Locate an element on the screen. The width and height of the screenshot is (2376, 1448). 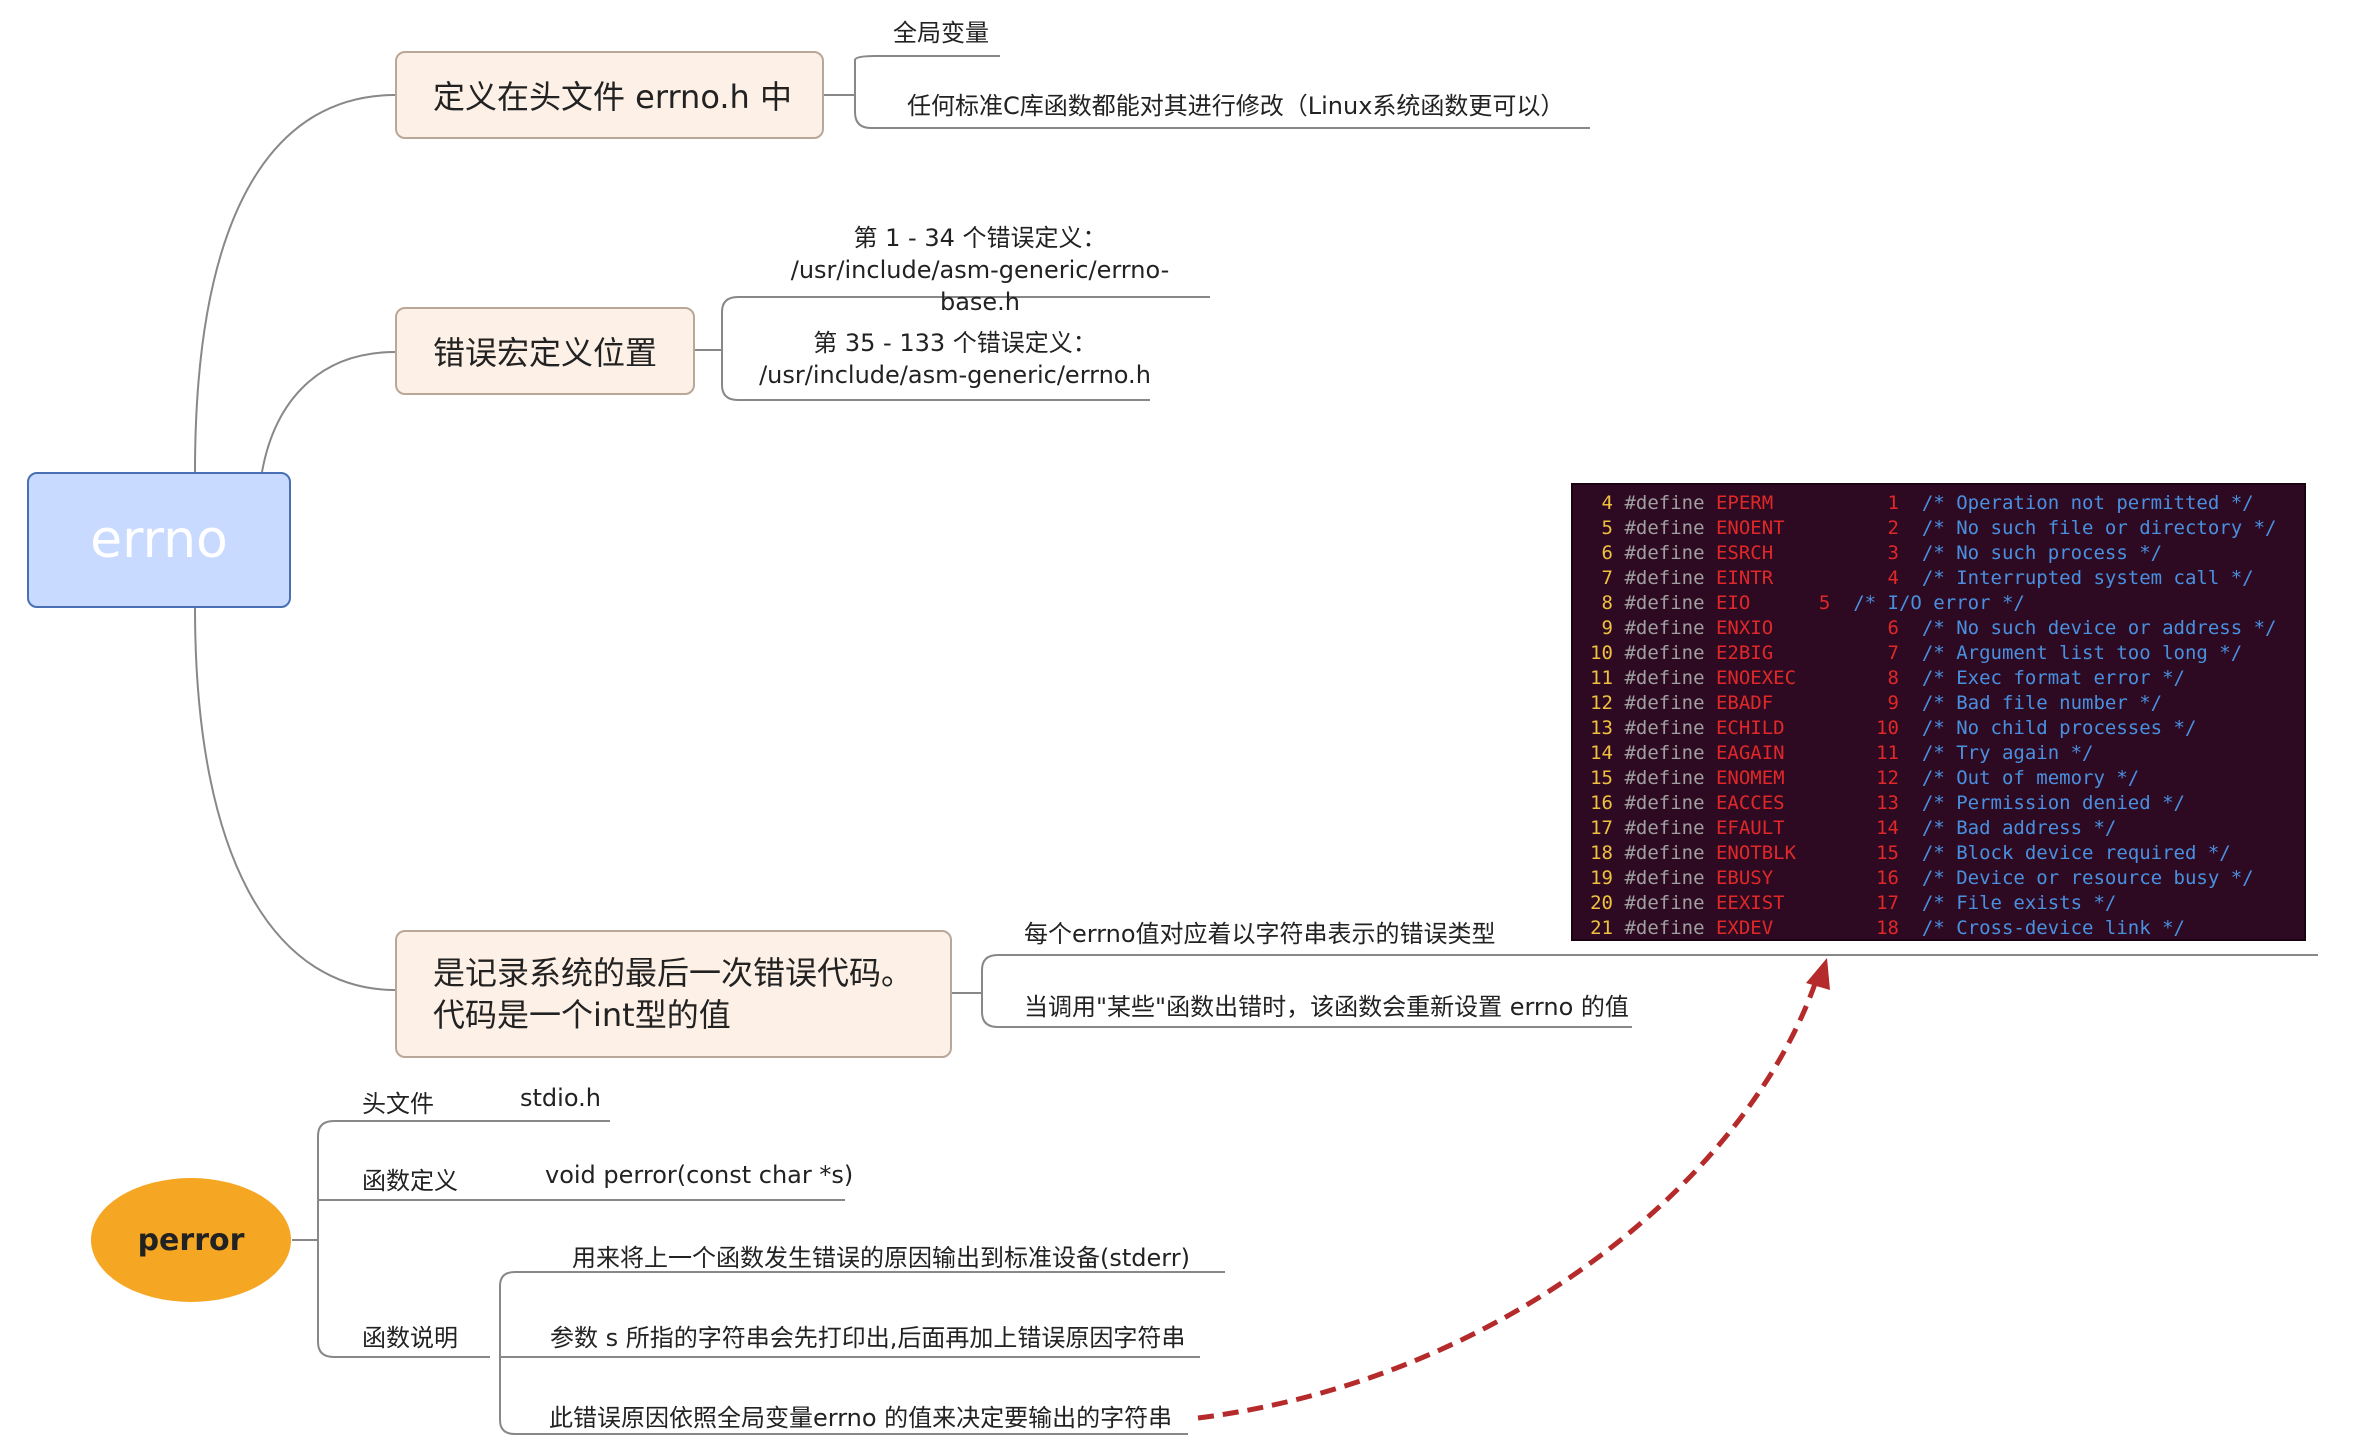
root-node-errno: errno is located at coordinates (159, 540).